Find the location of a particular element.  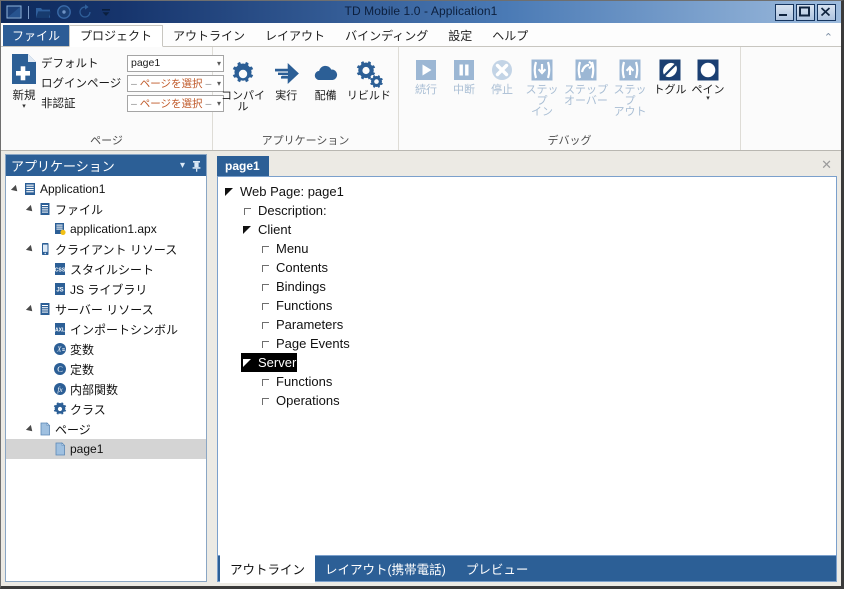

view-tab-preview: プレビュー is located at coordinates (497, 568).